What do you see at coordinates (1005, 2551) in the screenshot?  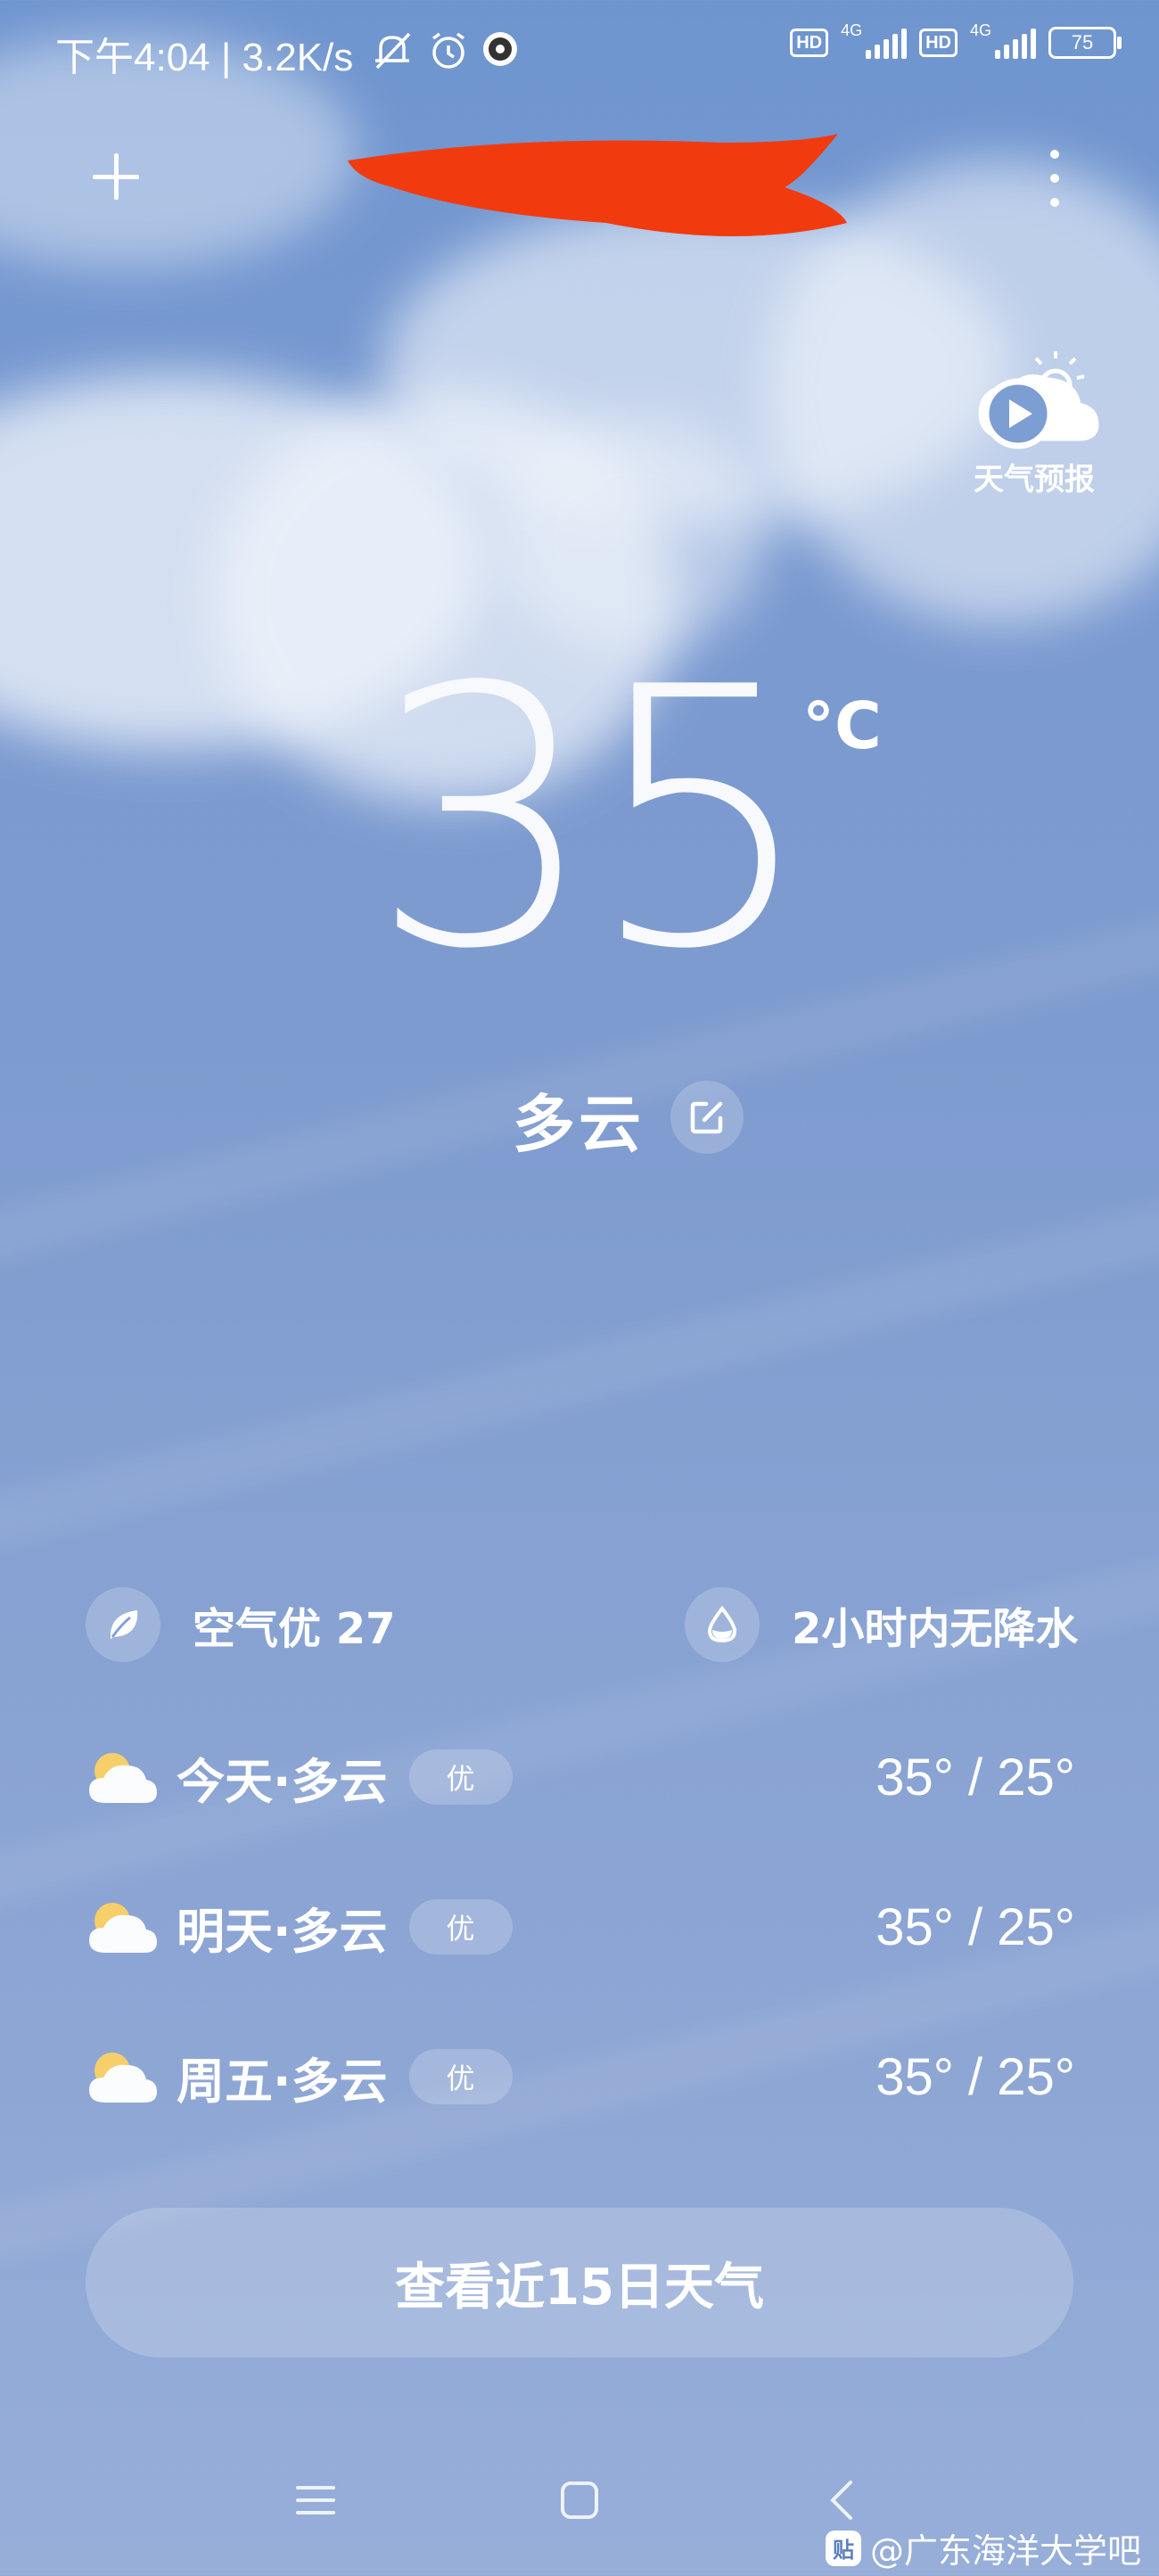 I see `watermark-text: @广东海洋大学吧` at bounding box center [1005, 2551].